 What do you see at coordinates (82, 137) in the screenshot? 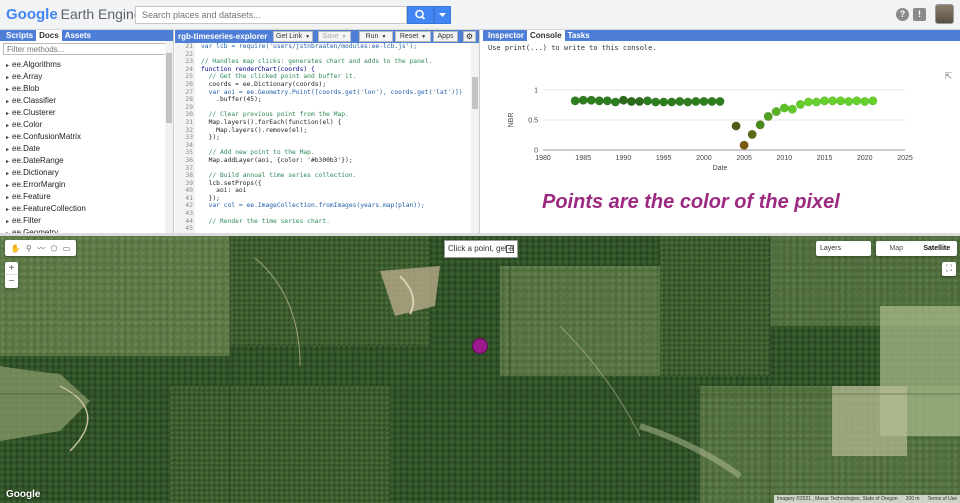
I see `method-item: ▸ ee.ConfusionMatrix` at bounding box center [82, 137].